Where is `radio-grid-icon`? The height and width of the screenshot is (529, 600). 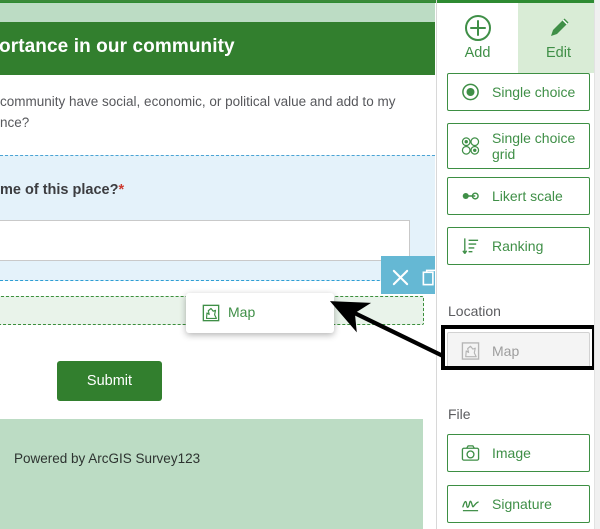
radio-grid-icon is located at coordinates (470, 146).